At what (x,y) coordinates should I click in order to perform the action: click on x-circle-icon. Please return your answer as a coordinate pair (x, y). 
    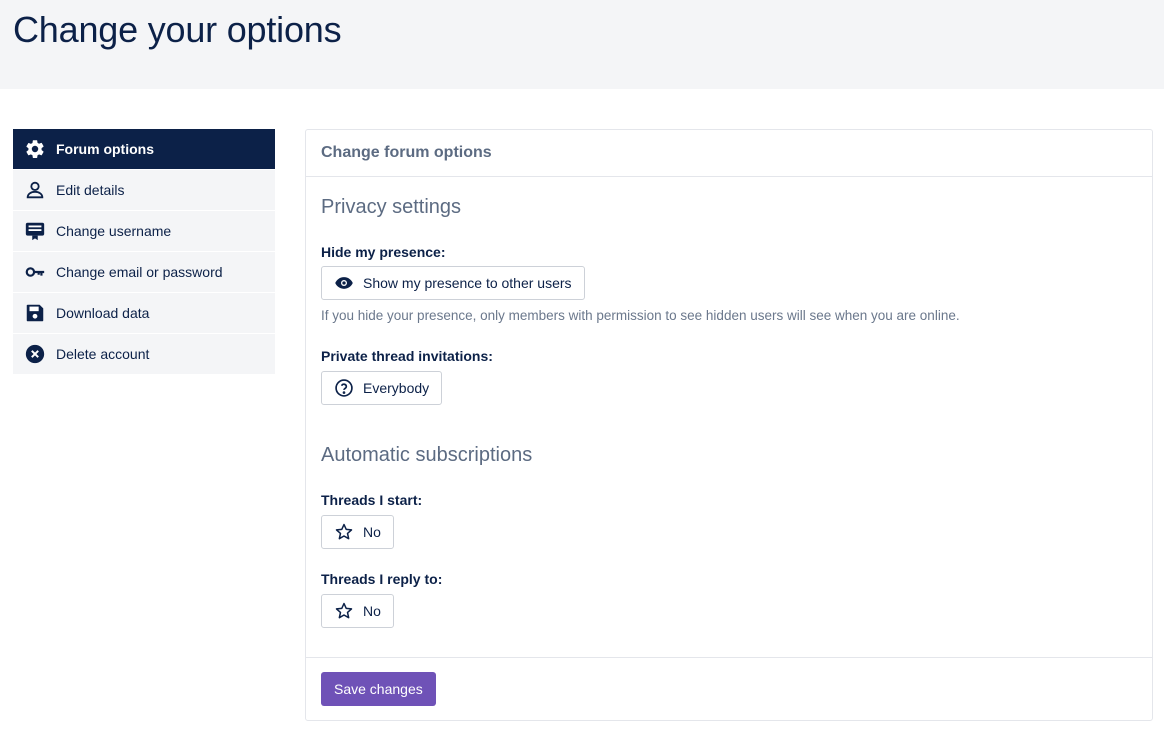
    Looking at the image, I should click on (35, 354).